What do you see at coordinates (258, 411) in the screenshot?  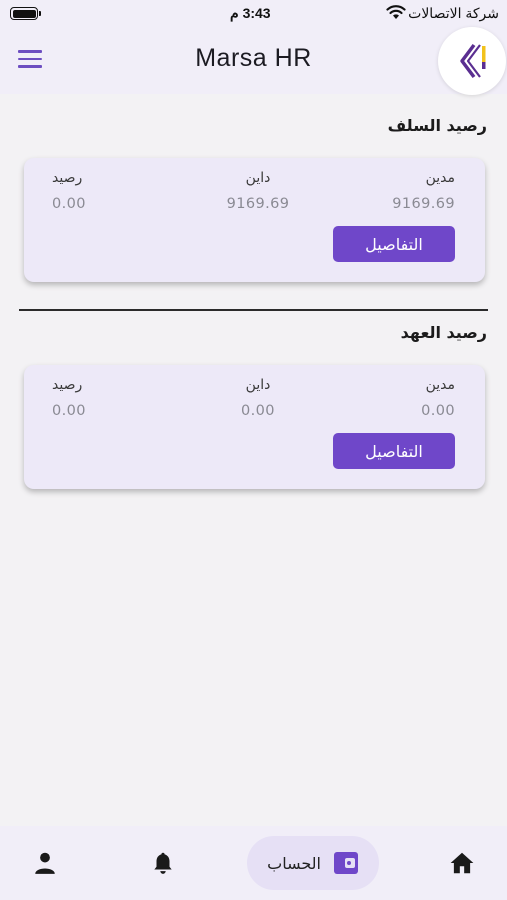 I see `credit-value: 0.00` at bounding box center [258, 411].